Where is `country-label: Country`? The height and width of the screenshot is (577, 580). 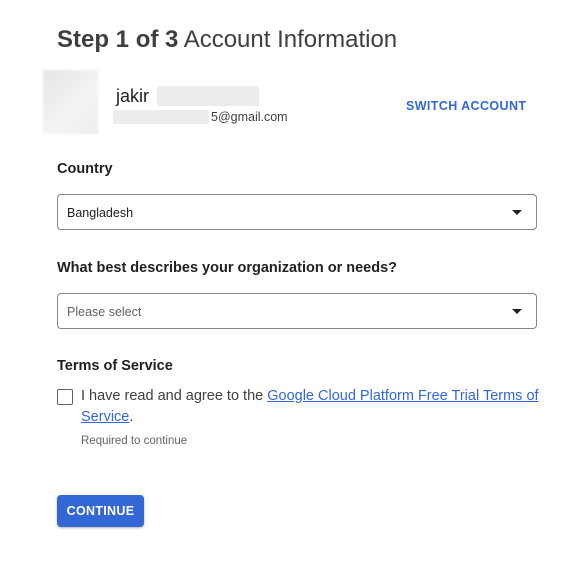
country-label: Country is located at coordinates (85, 169).